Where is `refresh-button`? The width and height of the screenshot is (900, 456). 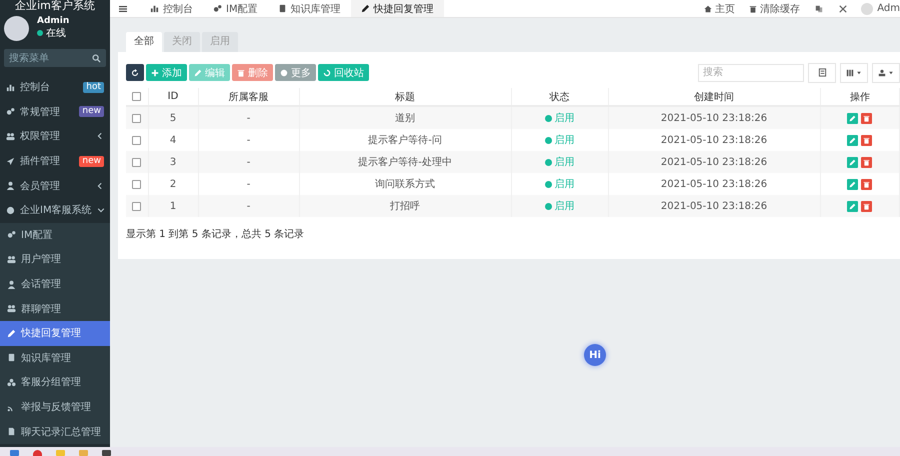 refresh-button is located at coordinates (135, 72).